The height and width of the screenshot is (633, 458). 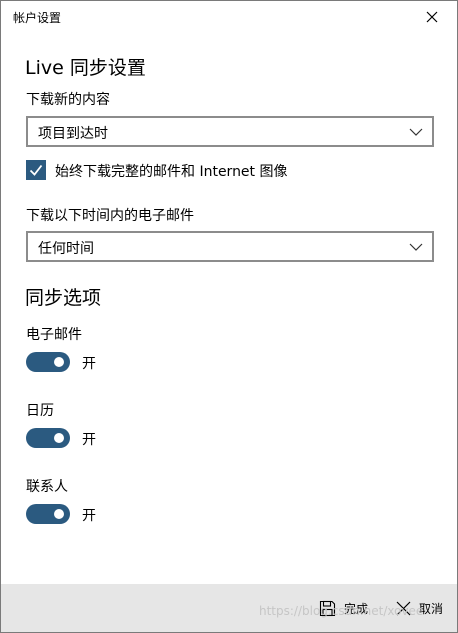 I want to click on email-sync-state: 开, so click(x=89, y=364).